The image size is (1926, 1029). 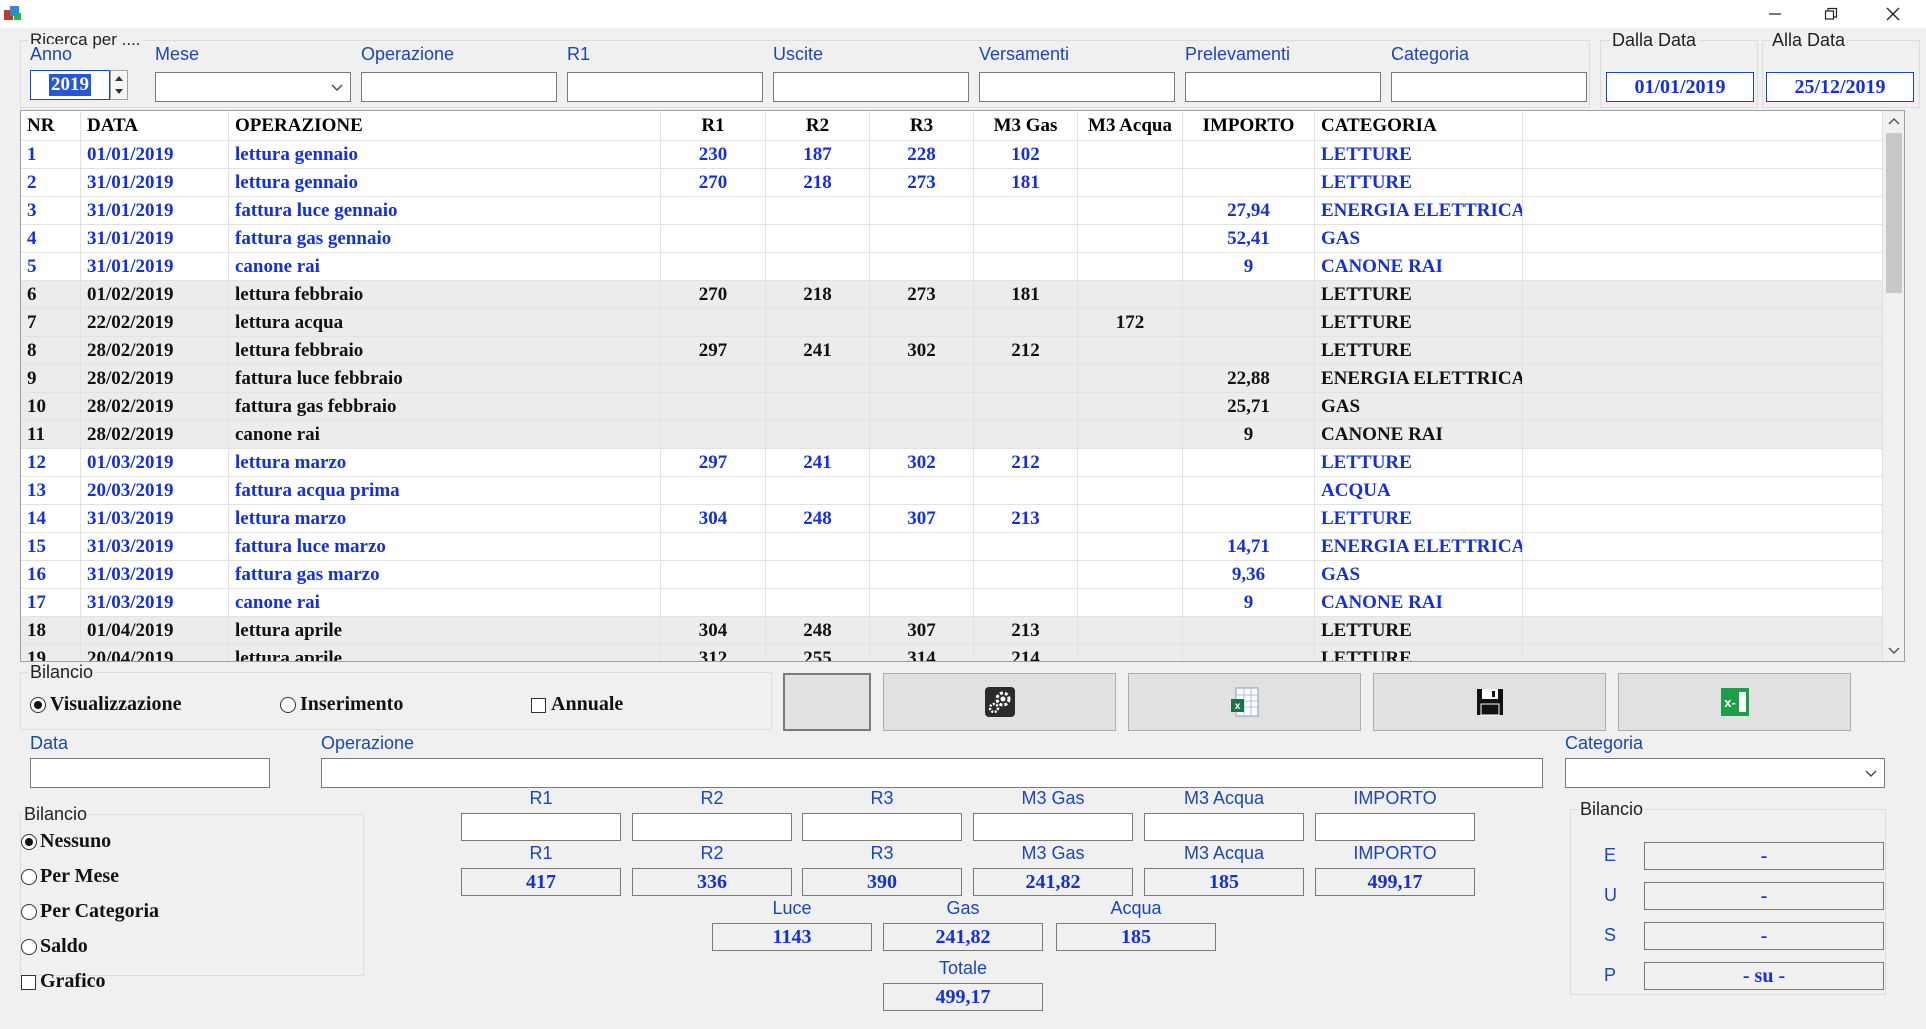 I want to click on cell-operazione: lettura febbraio, so click(x=445, y=294).